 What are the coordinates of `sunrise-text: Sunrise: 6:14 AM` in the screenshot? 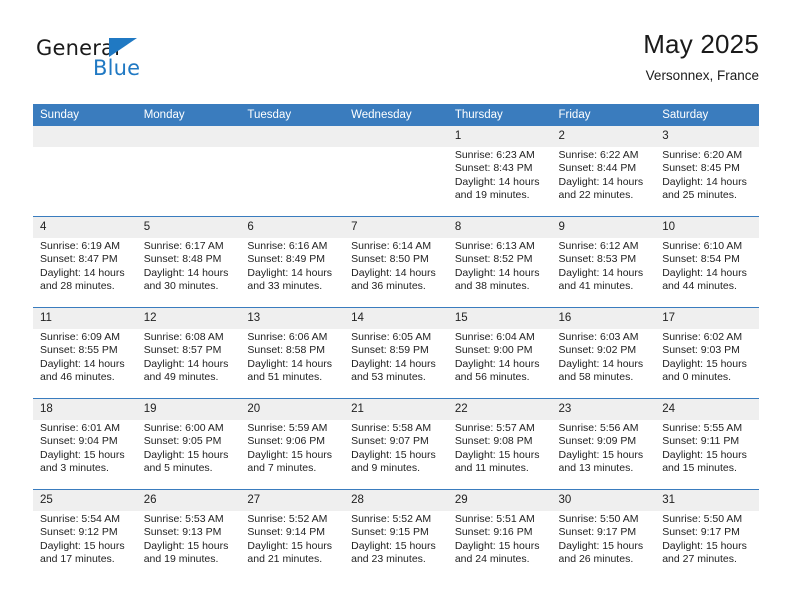 It's located at (391, 246).